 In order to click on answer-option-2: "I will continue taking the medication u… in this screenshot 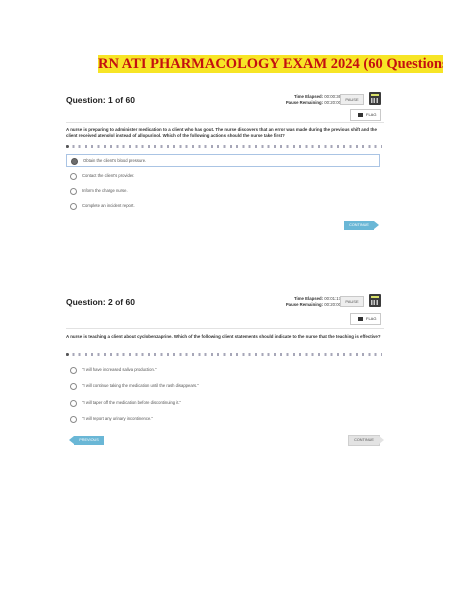, I will do `click(225, 385)`.